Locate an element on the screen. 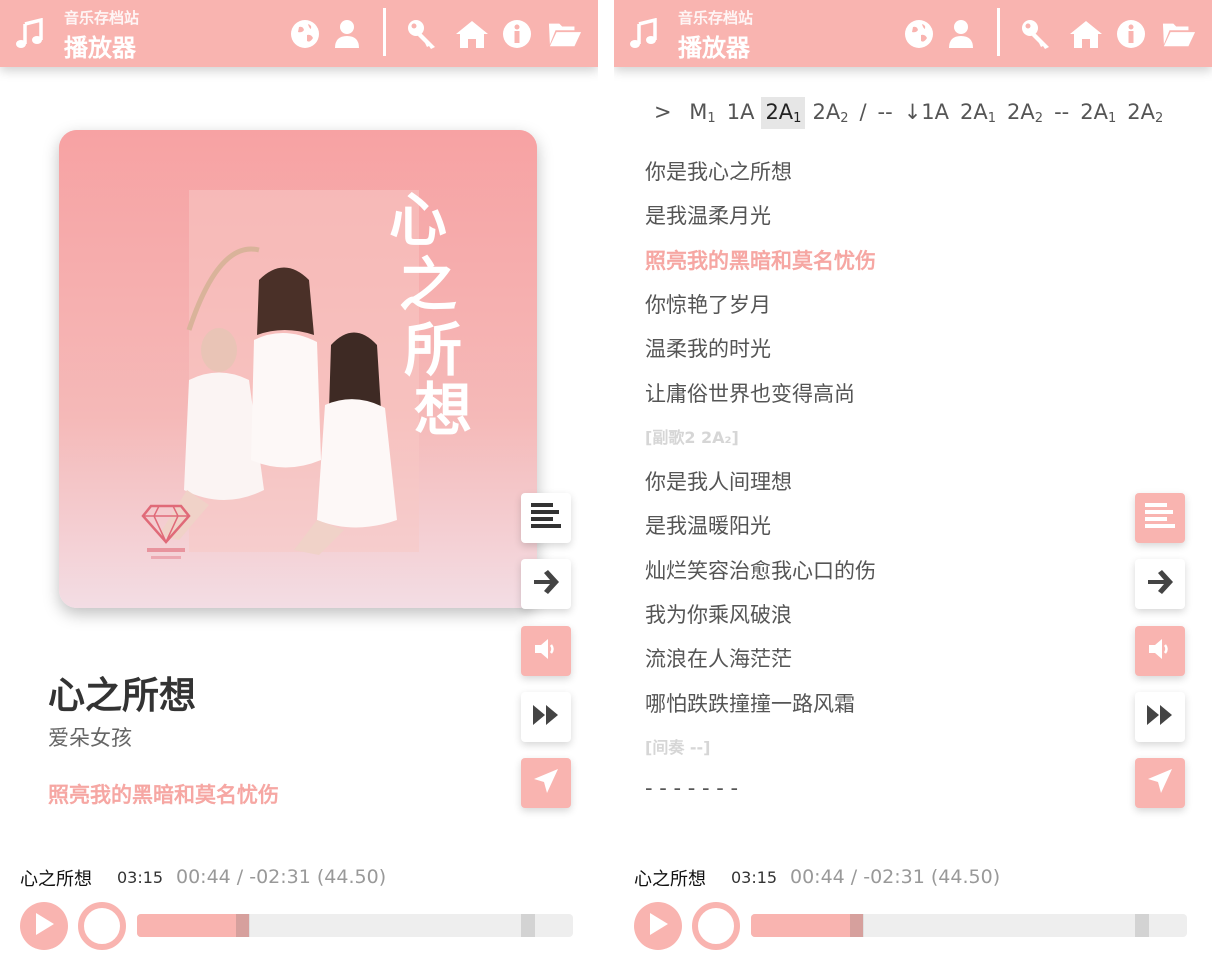 The image size is (1212, 967). section-navigator: > M1 1A 2A1 2A2/-- ↓1A 2A1 2A2 -- 2A1 2A2 is located at coordinates (910, 114).